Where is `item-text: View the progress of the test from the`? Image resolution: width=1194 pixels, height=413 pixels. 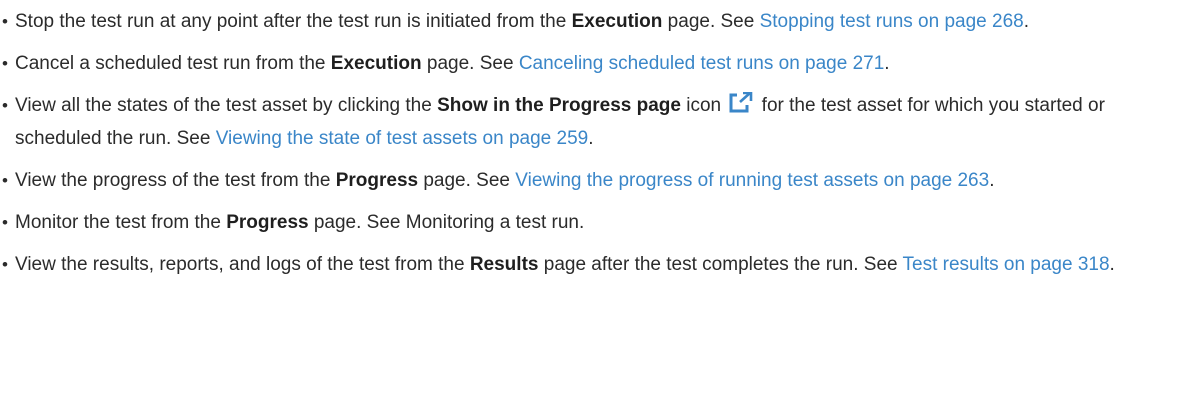
item-text: View the progress of the test from the is located at coordinates (175, 180).